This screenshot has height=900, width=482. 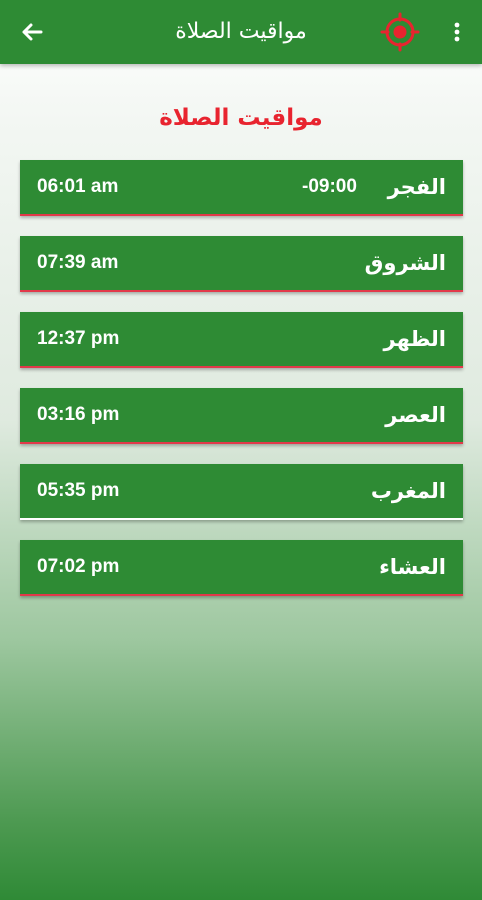 I want to click on crosshair-target-icon, so click(x=400, y=32).